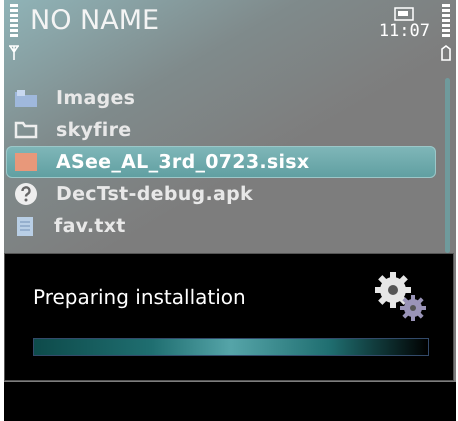 This screenshot has height=421, width=458. I want to click on file-row: skyfire, so click(221, 130).